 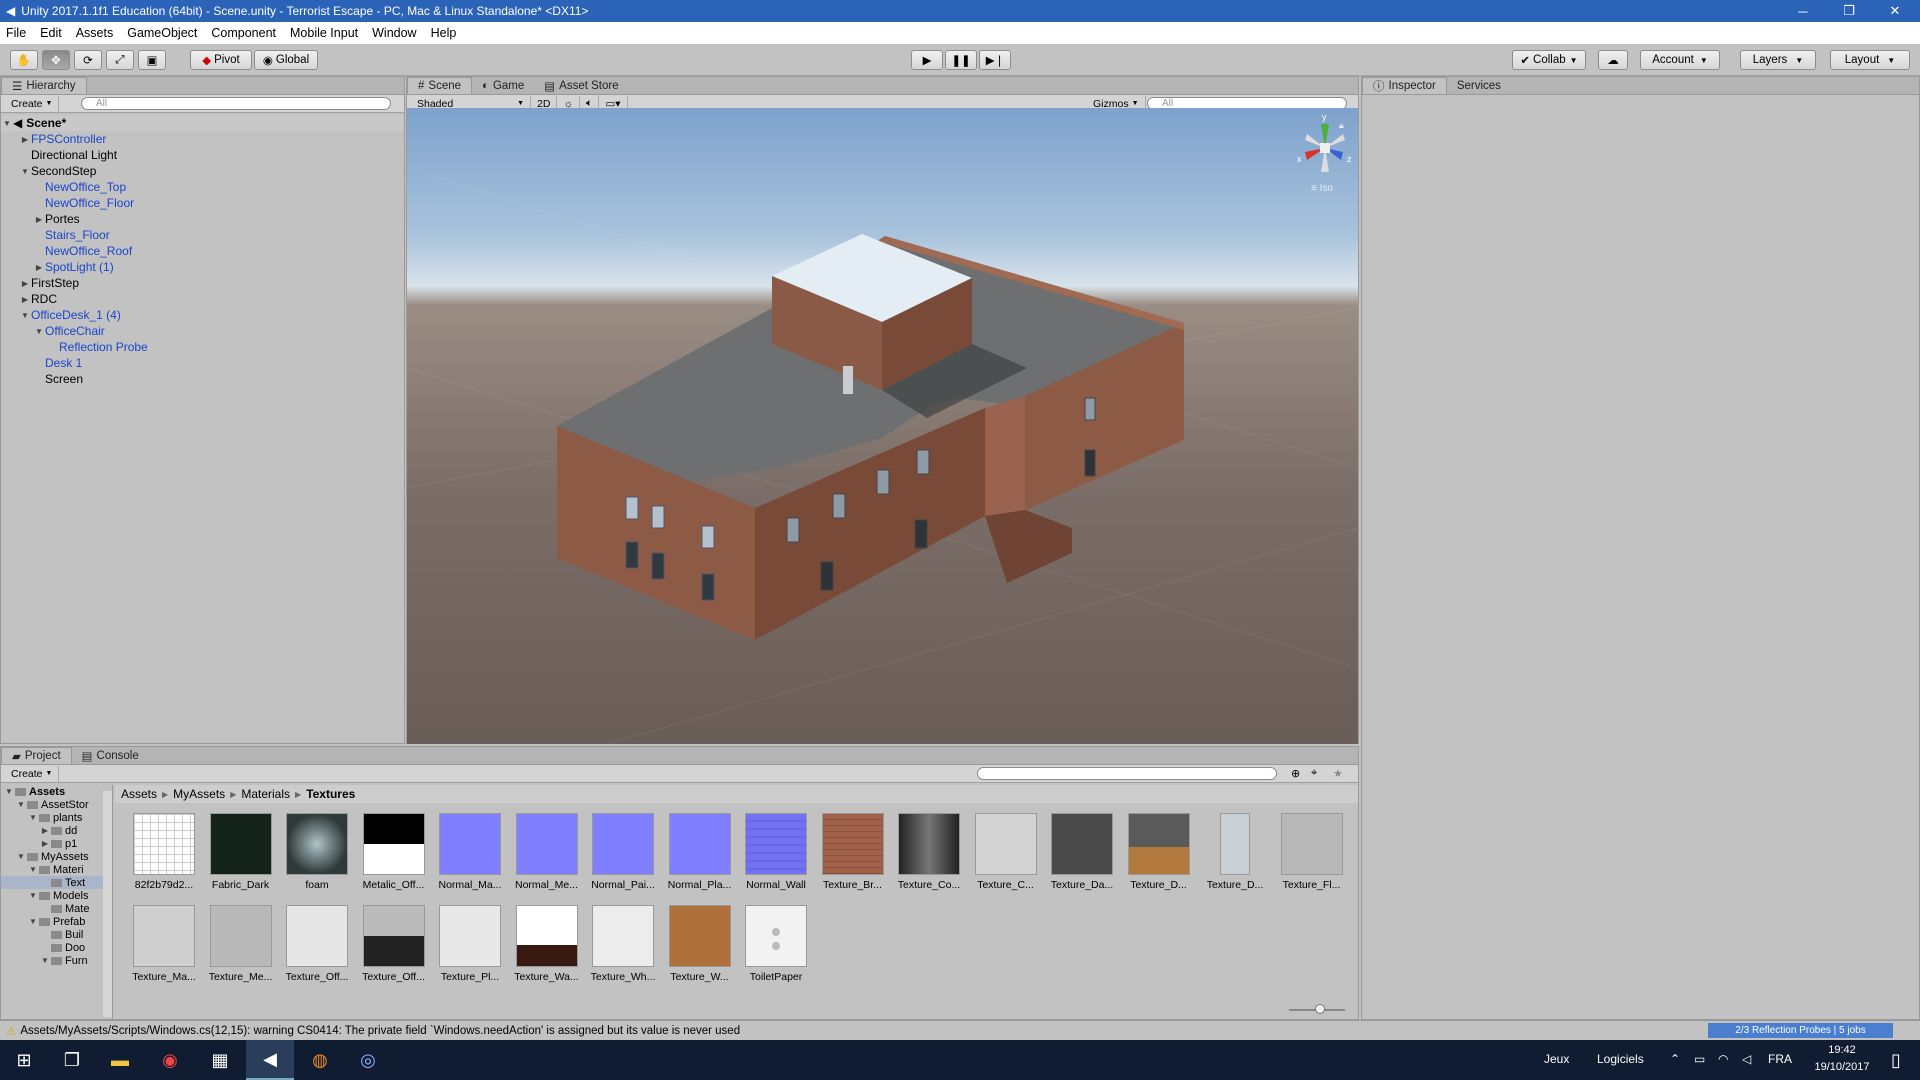 I want to click on tab-scene: # Scene, so click(x=440, y=85).